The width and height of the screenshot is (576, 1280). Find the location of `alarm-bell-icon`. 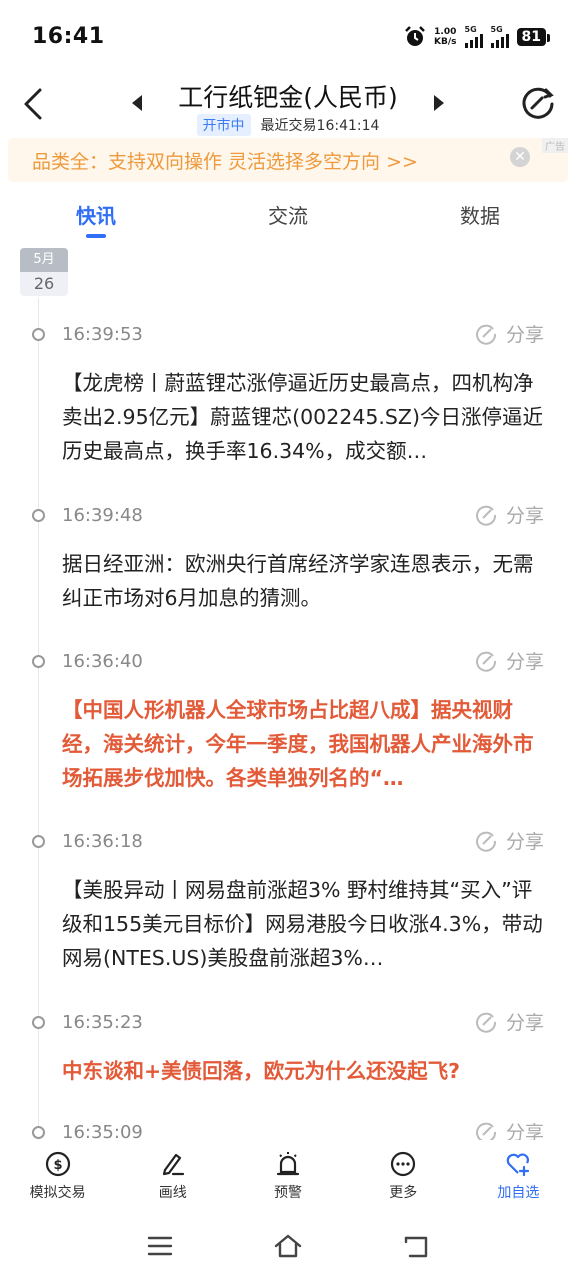

alarm-bell-icon is located at coordinates (288, 1164).